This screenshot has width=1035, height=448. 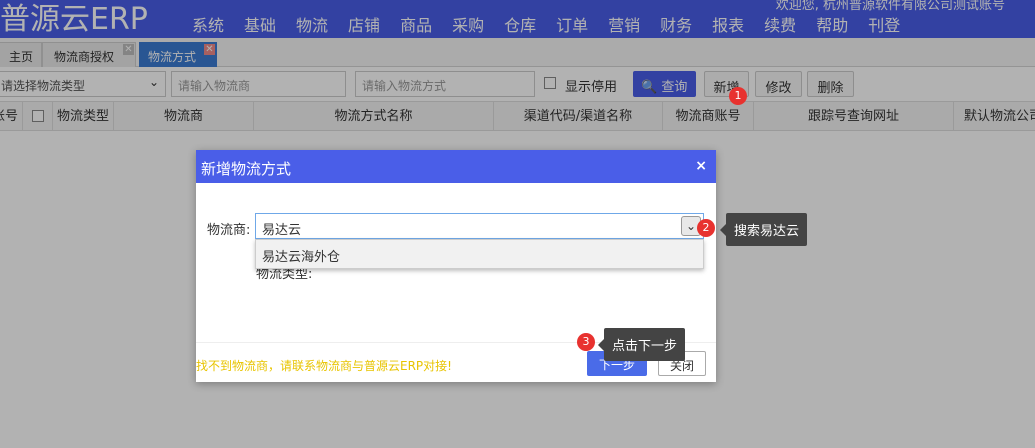 I want to click on dialog-header: 新增物流方式 ×, so click(x=456, y=166).